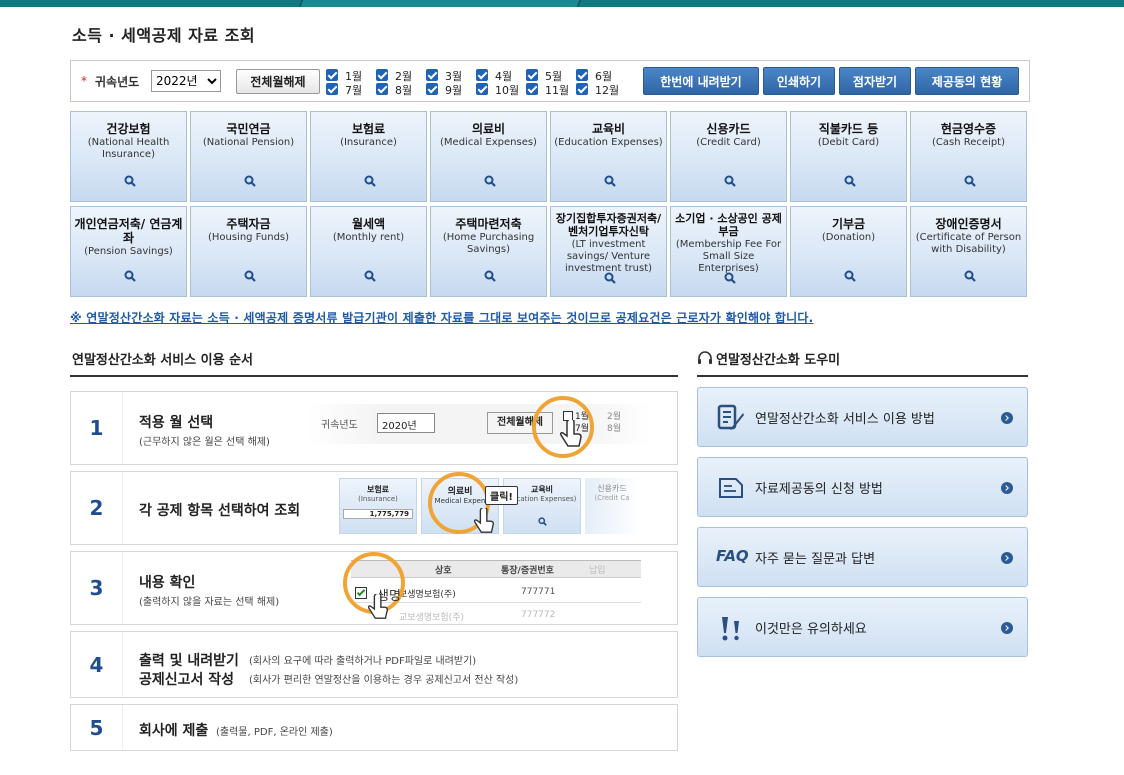  Describe the element at coordinates (550, 75) in the screenshot. I see `month-checkbox-5: 5월` at that location.